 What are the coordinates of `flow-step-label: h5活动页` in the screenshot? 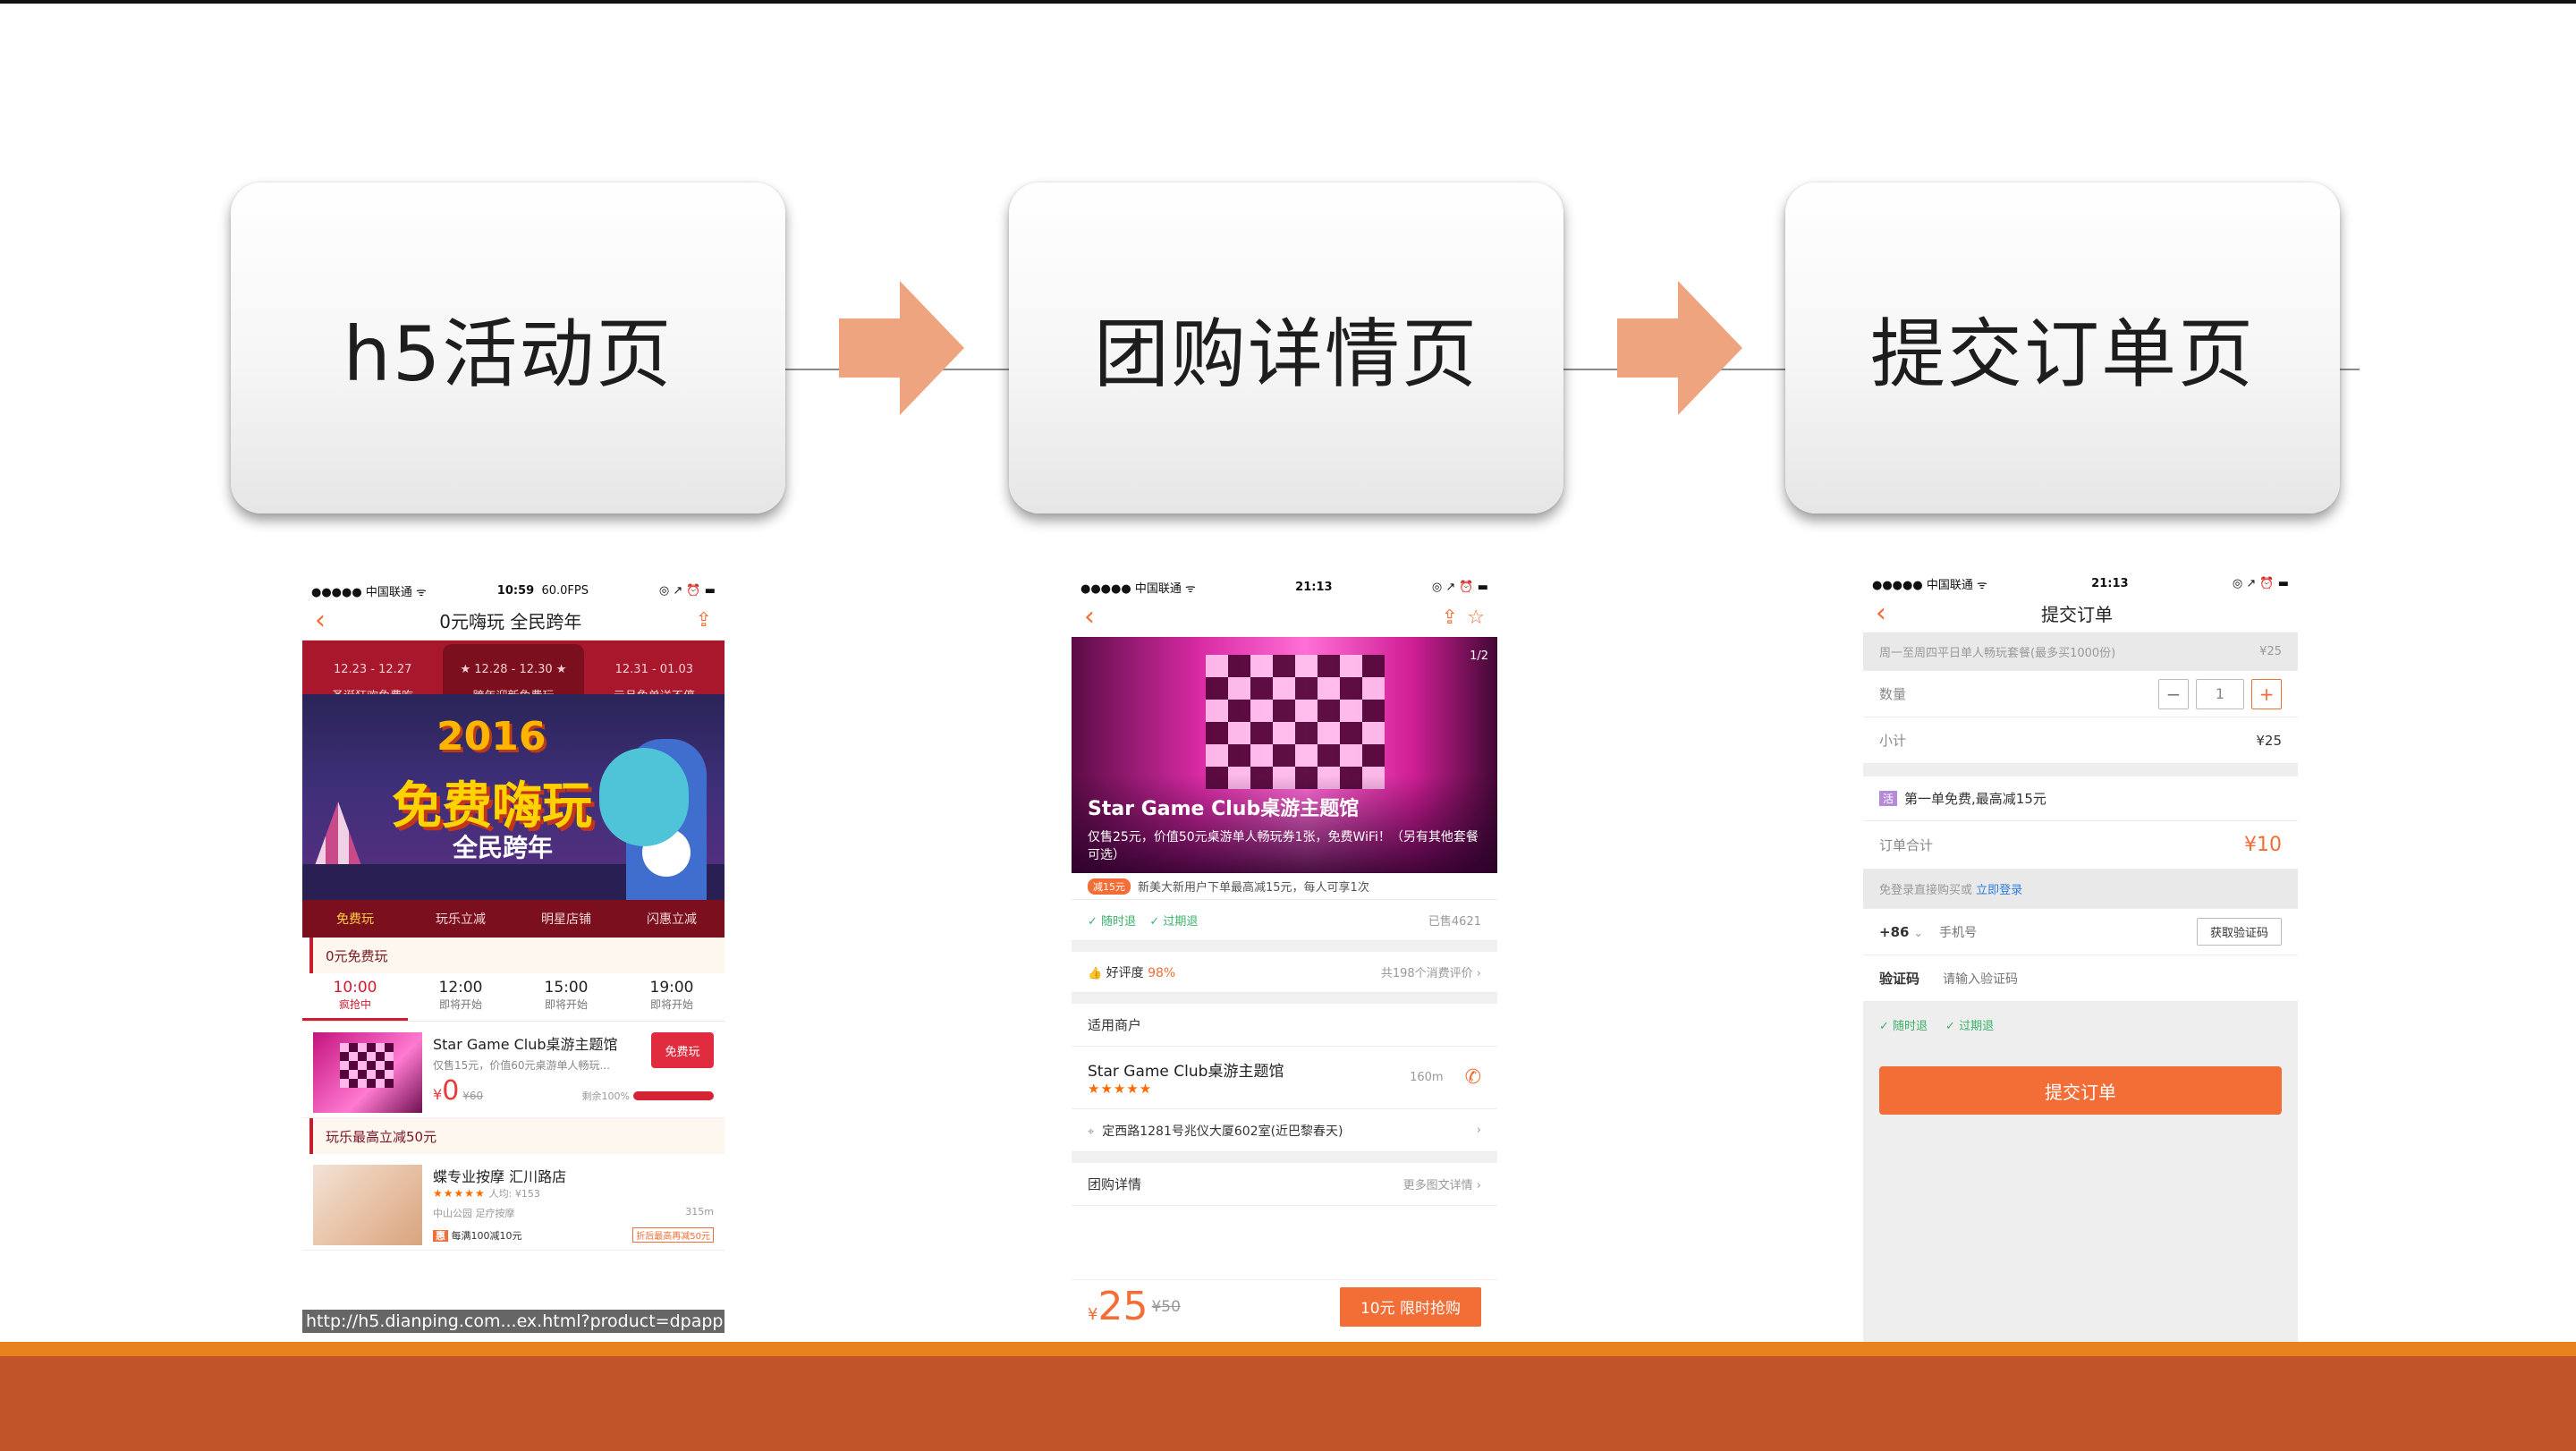 It's located at (508, 354).